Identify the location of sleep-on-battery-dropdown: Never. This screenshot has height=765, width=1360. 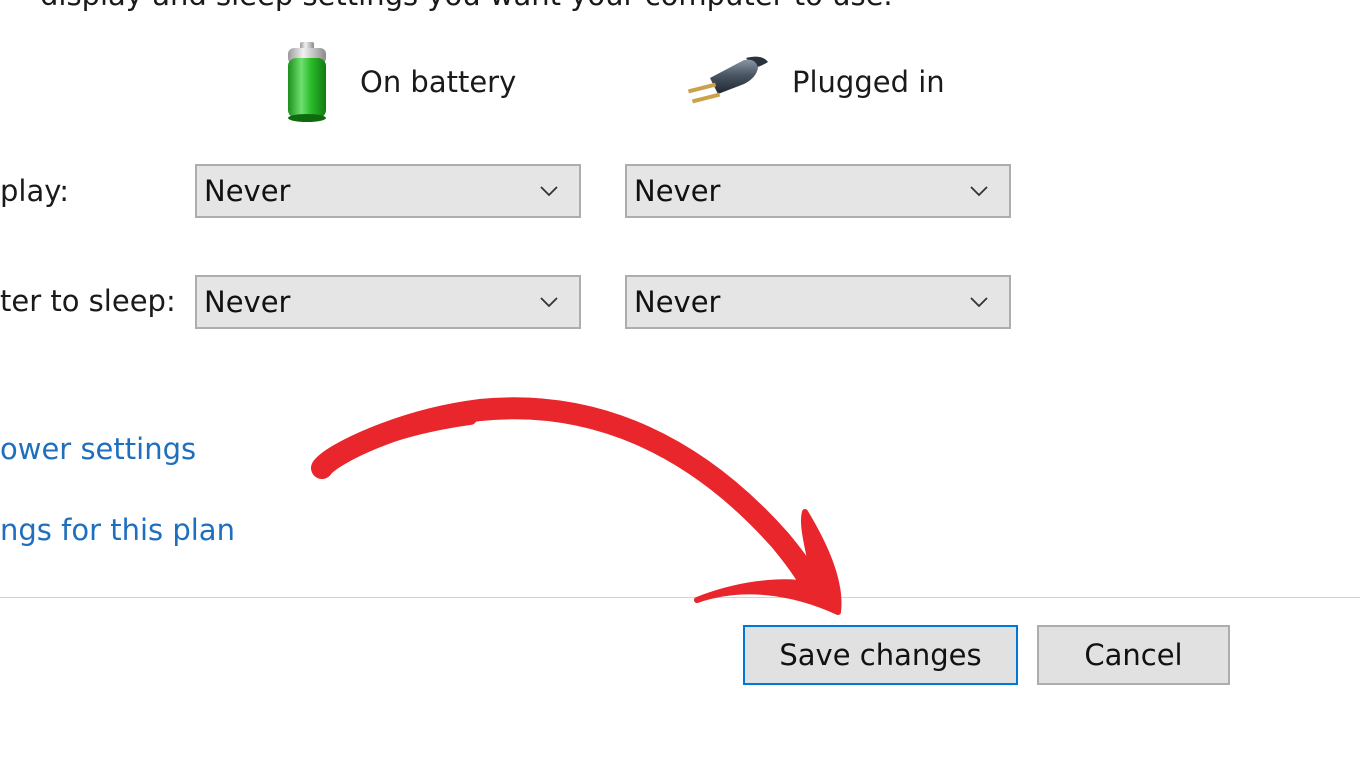
(388, 302).